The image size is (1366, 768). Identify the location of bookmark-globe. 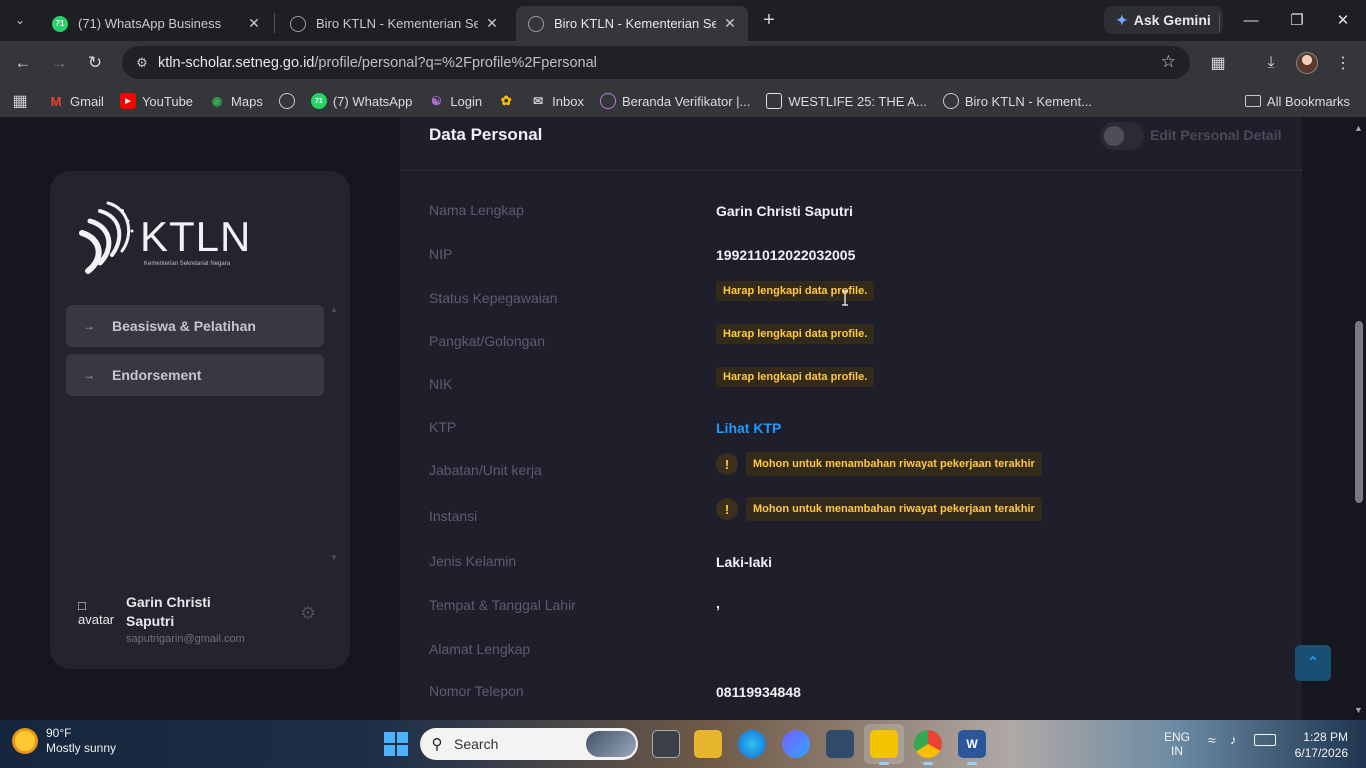
(287, 101).